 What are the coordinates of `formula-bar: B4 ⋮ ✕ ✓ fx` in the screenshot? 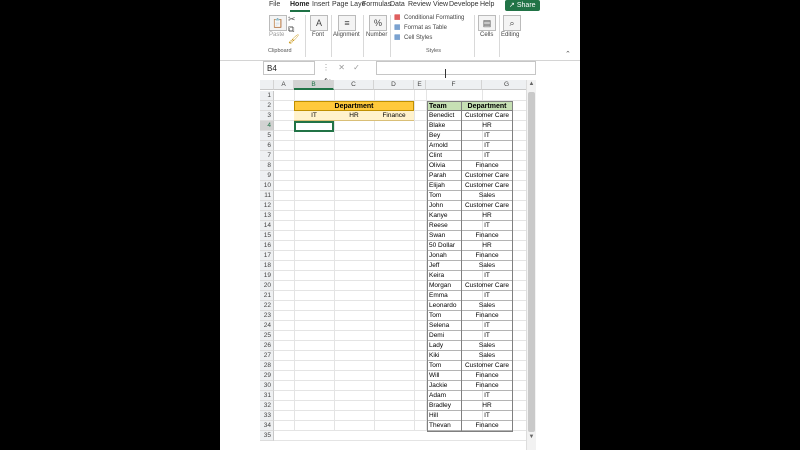 It's located at (398, 73).